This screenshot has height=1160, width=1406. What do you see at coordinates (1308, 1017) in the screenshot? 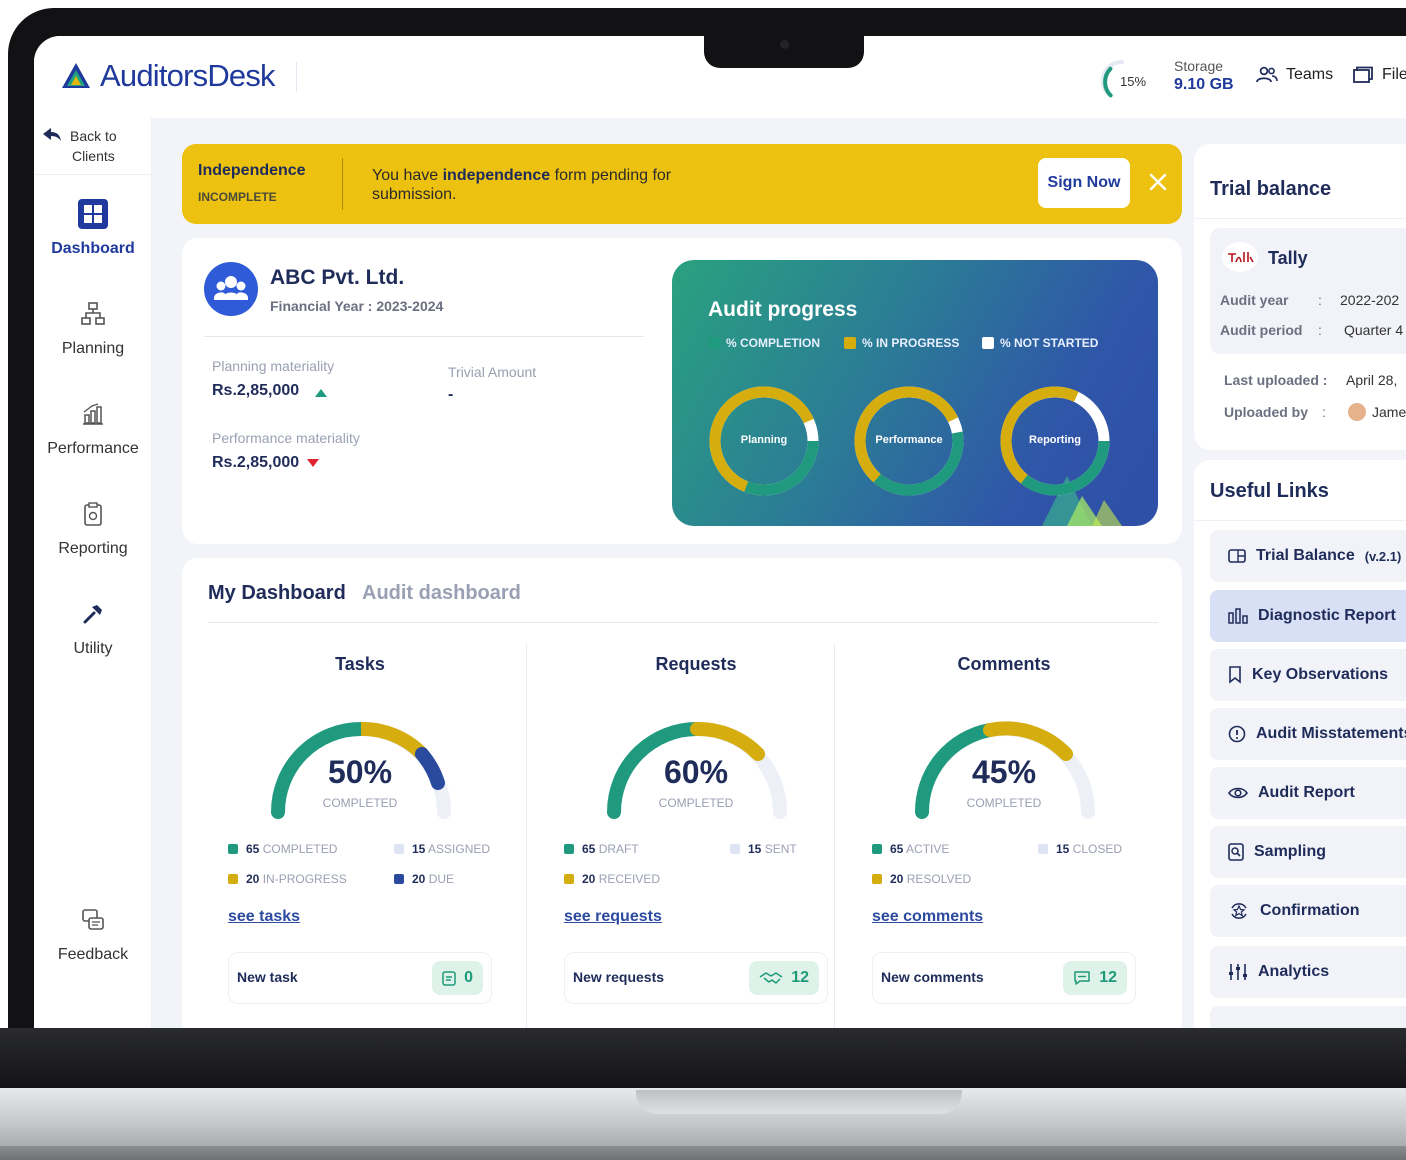
I see `link-more` at bounding box center [1308, 1017].